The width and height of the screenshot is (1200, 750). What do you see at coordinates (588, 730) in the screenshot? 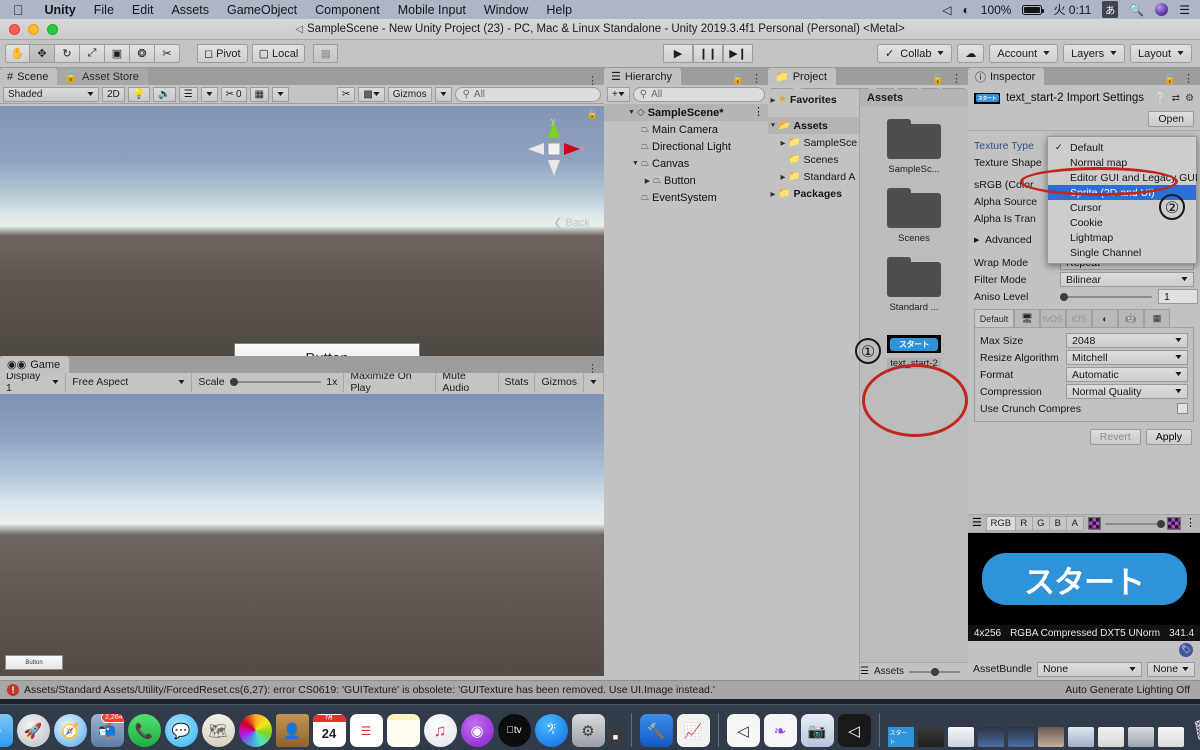
I see `dock-system-preferences-icon: ⚙` at bounding box center [588, 730].